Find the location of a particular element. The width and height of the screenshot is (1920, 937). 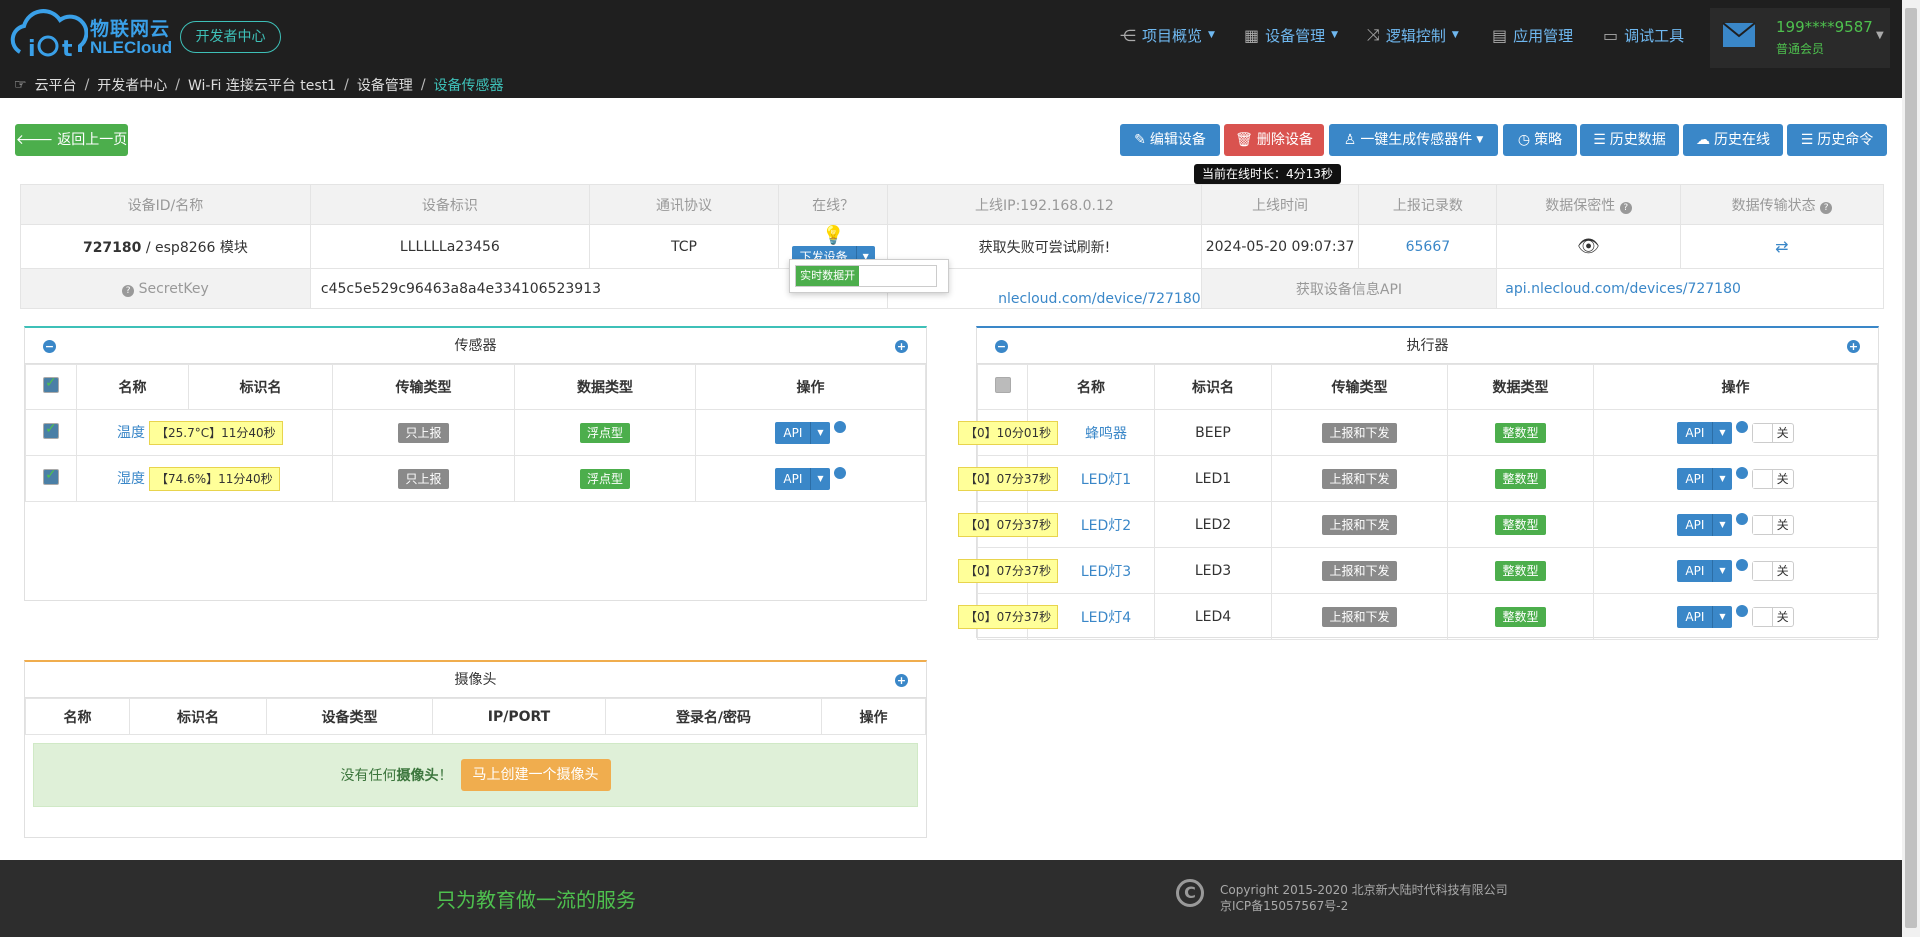

delete-device-button: 🗑 删除设备 is located at coordinates (1274, 140).